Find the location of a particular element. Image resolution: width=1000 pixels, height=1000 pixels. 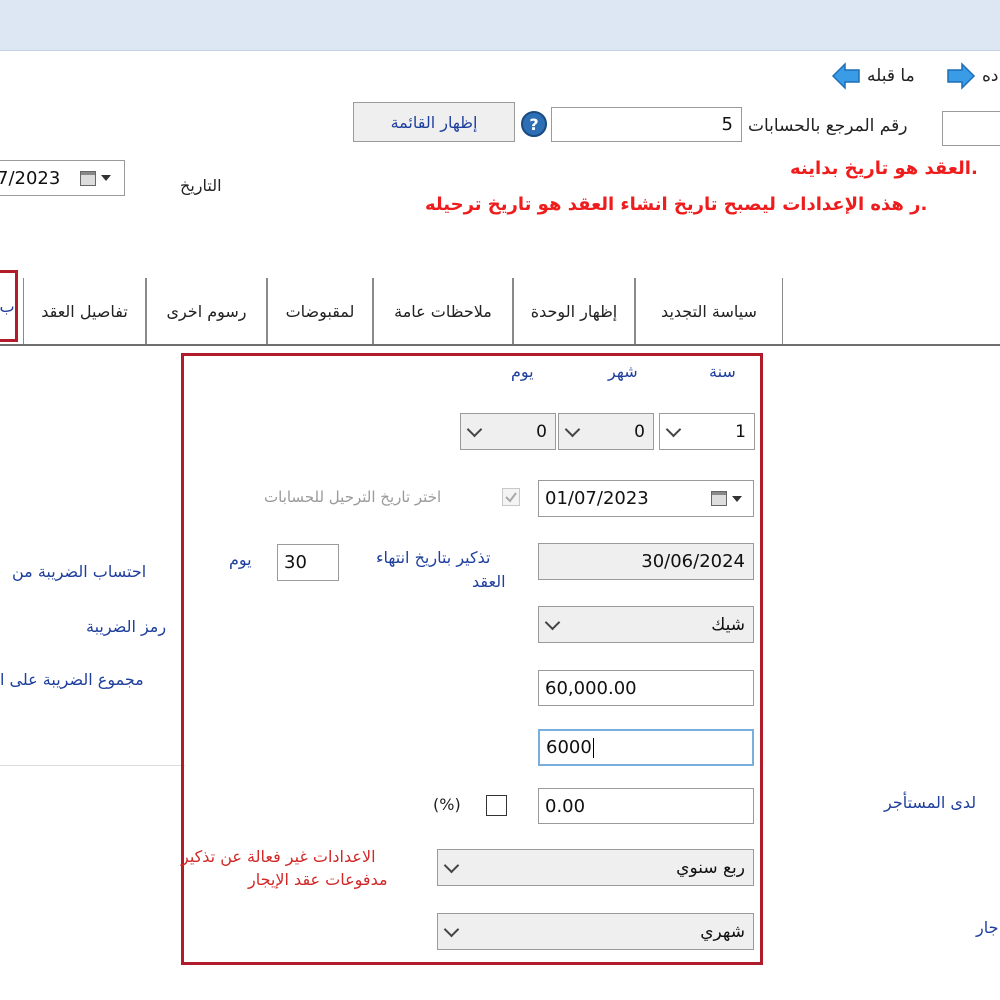

tenant-label: لدى المستأجر is located at coordinates (930, 802).